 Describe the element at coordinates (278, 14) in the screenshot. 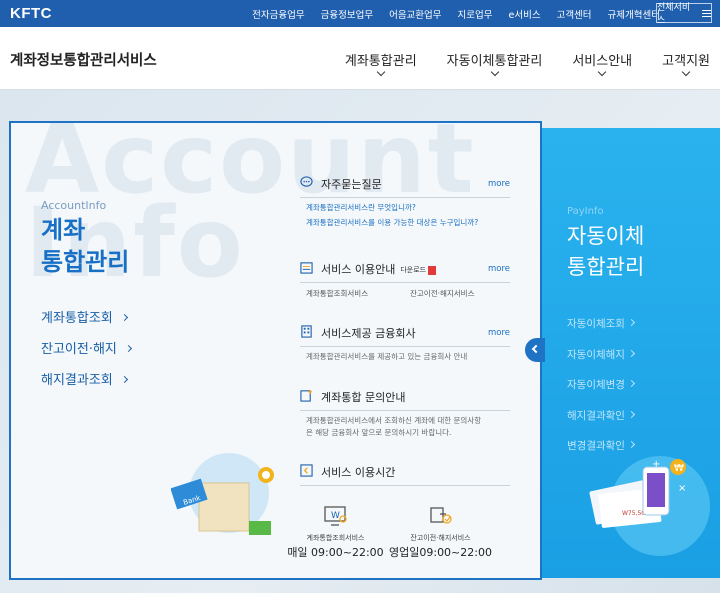

I see `toplink-electronic-finance: 전자금융업무` at that location.